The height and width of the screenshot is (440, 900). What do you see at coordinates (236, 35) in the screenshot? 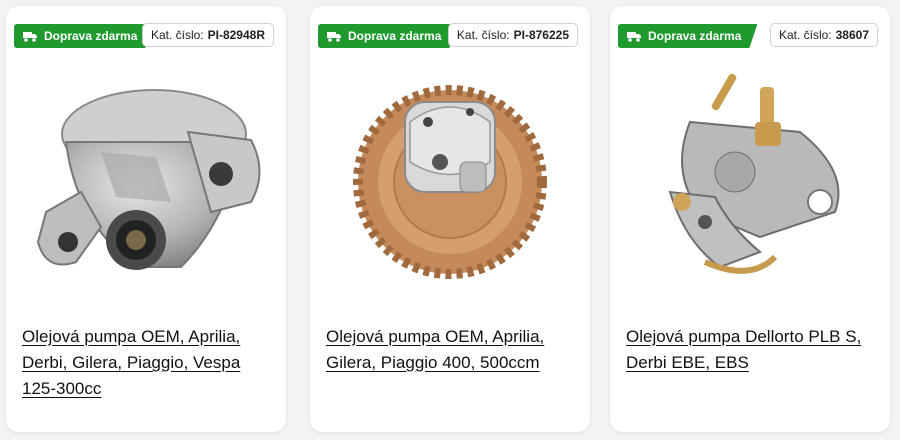
I see `catalog-value: PI-82948R` at bounding box center [236, 35].